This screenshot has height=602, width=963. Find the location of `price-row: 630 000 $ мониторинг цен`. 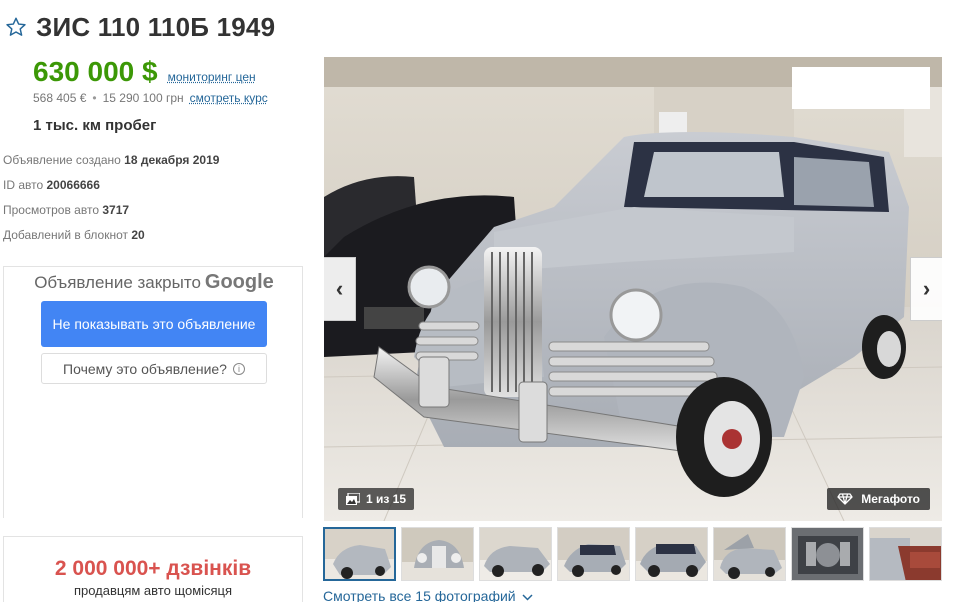

price-row: 630 000 $ мониторинг цен is located at coordinates (144, 72).